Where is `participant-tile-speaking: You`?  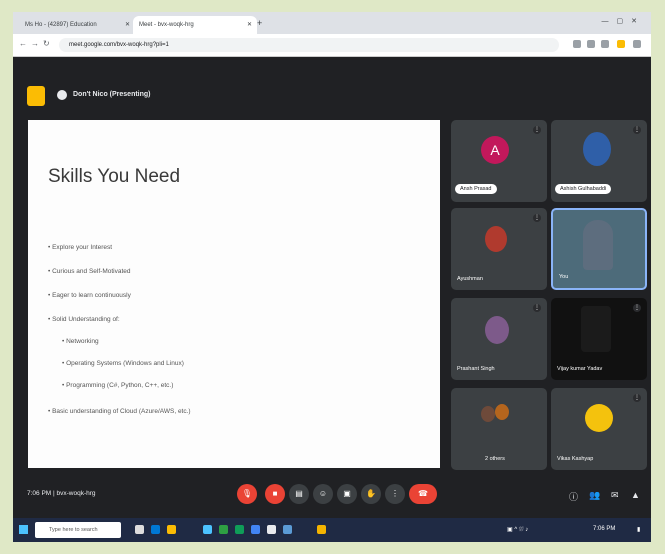 participant-tile-speaking: You is located at coordinates (599, 249).